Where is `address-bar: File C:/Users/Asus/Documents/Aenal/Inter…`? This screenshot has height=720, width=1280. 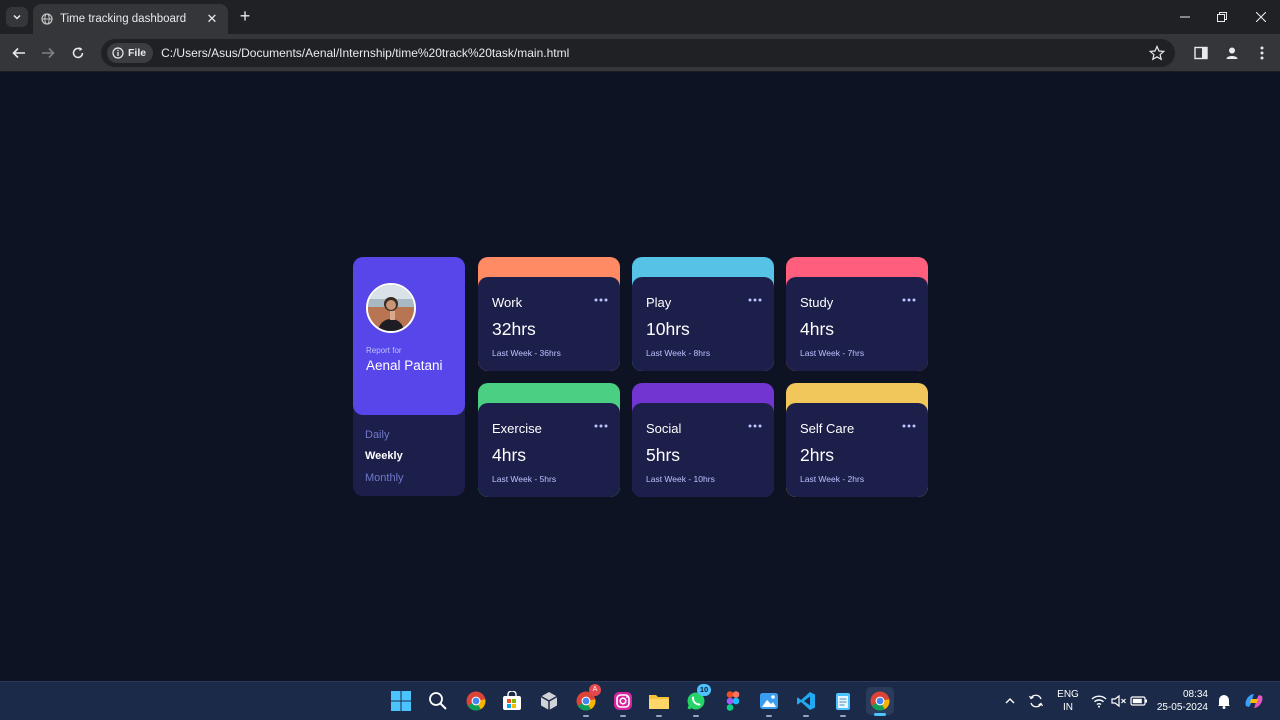 address-bar: File C:/Users/Asus/Documents/Aenal/Inter… is located at coordinates (638, 53).